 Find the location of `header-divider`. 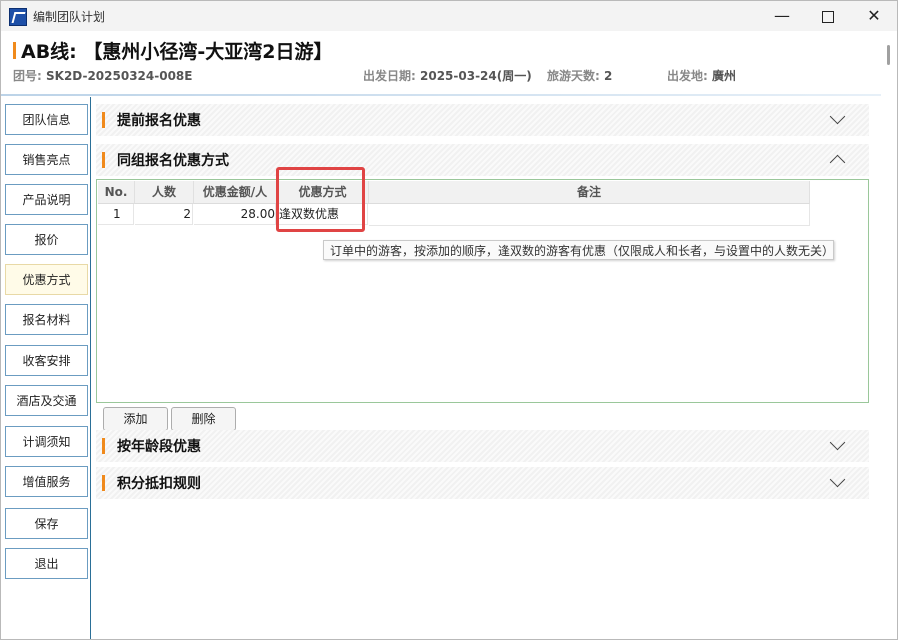

header-divider is located at coordinates (441, 95).